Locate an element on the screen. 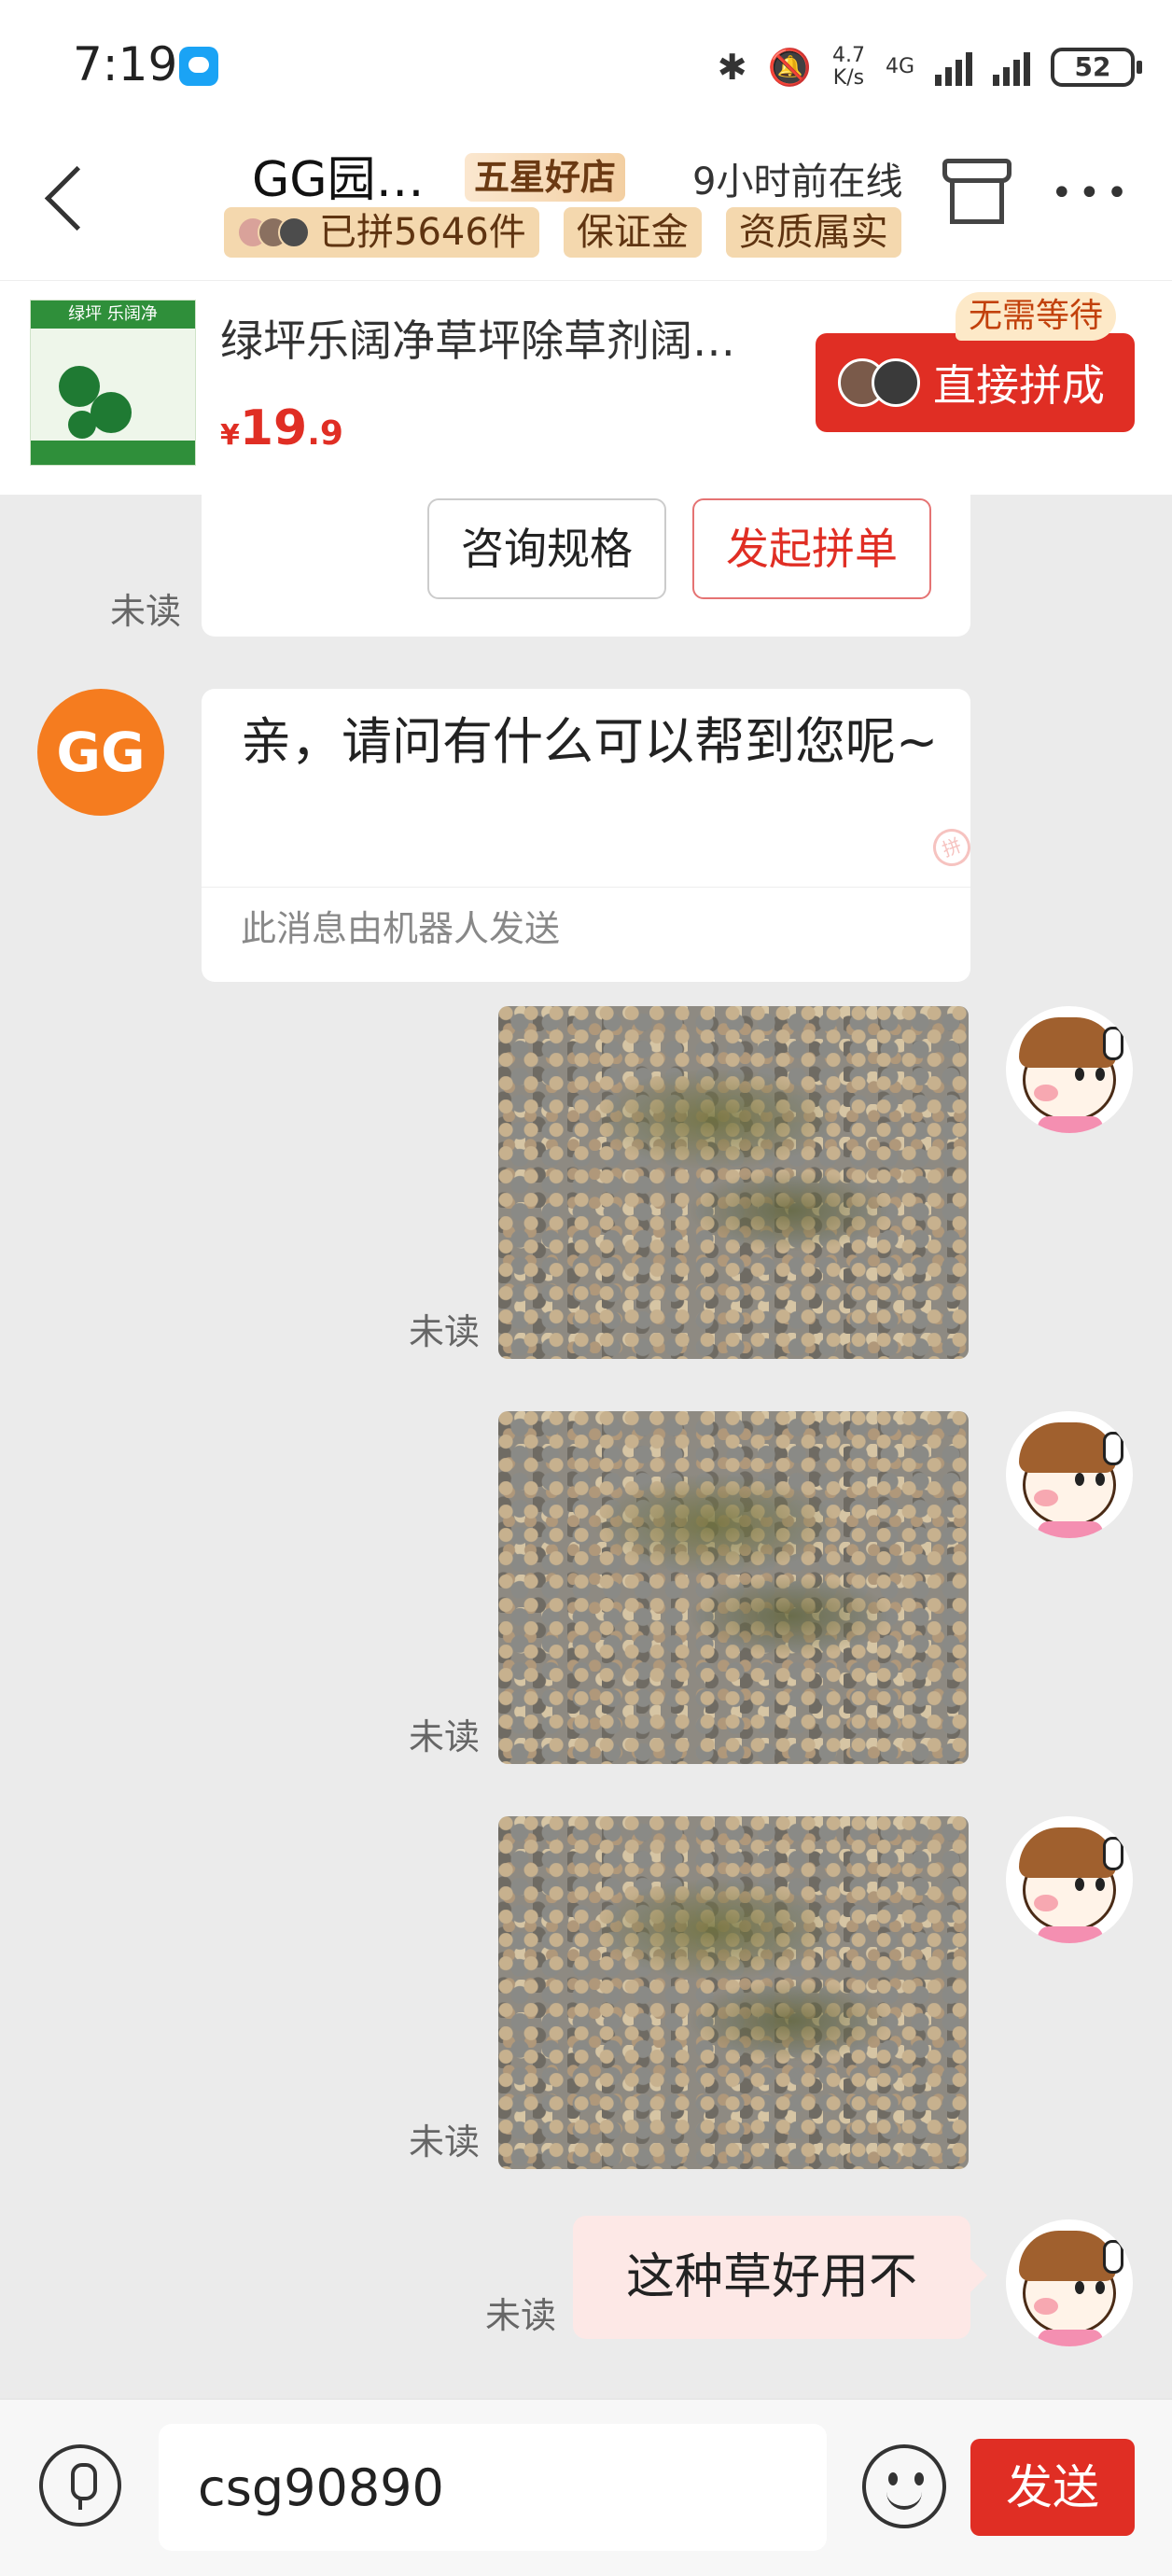  product-price: ¥19.9 is located at coordinates (281, 428).